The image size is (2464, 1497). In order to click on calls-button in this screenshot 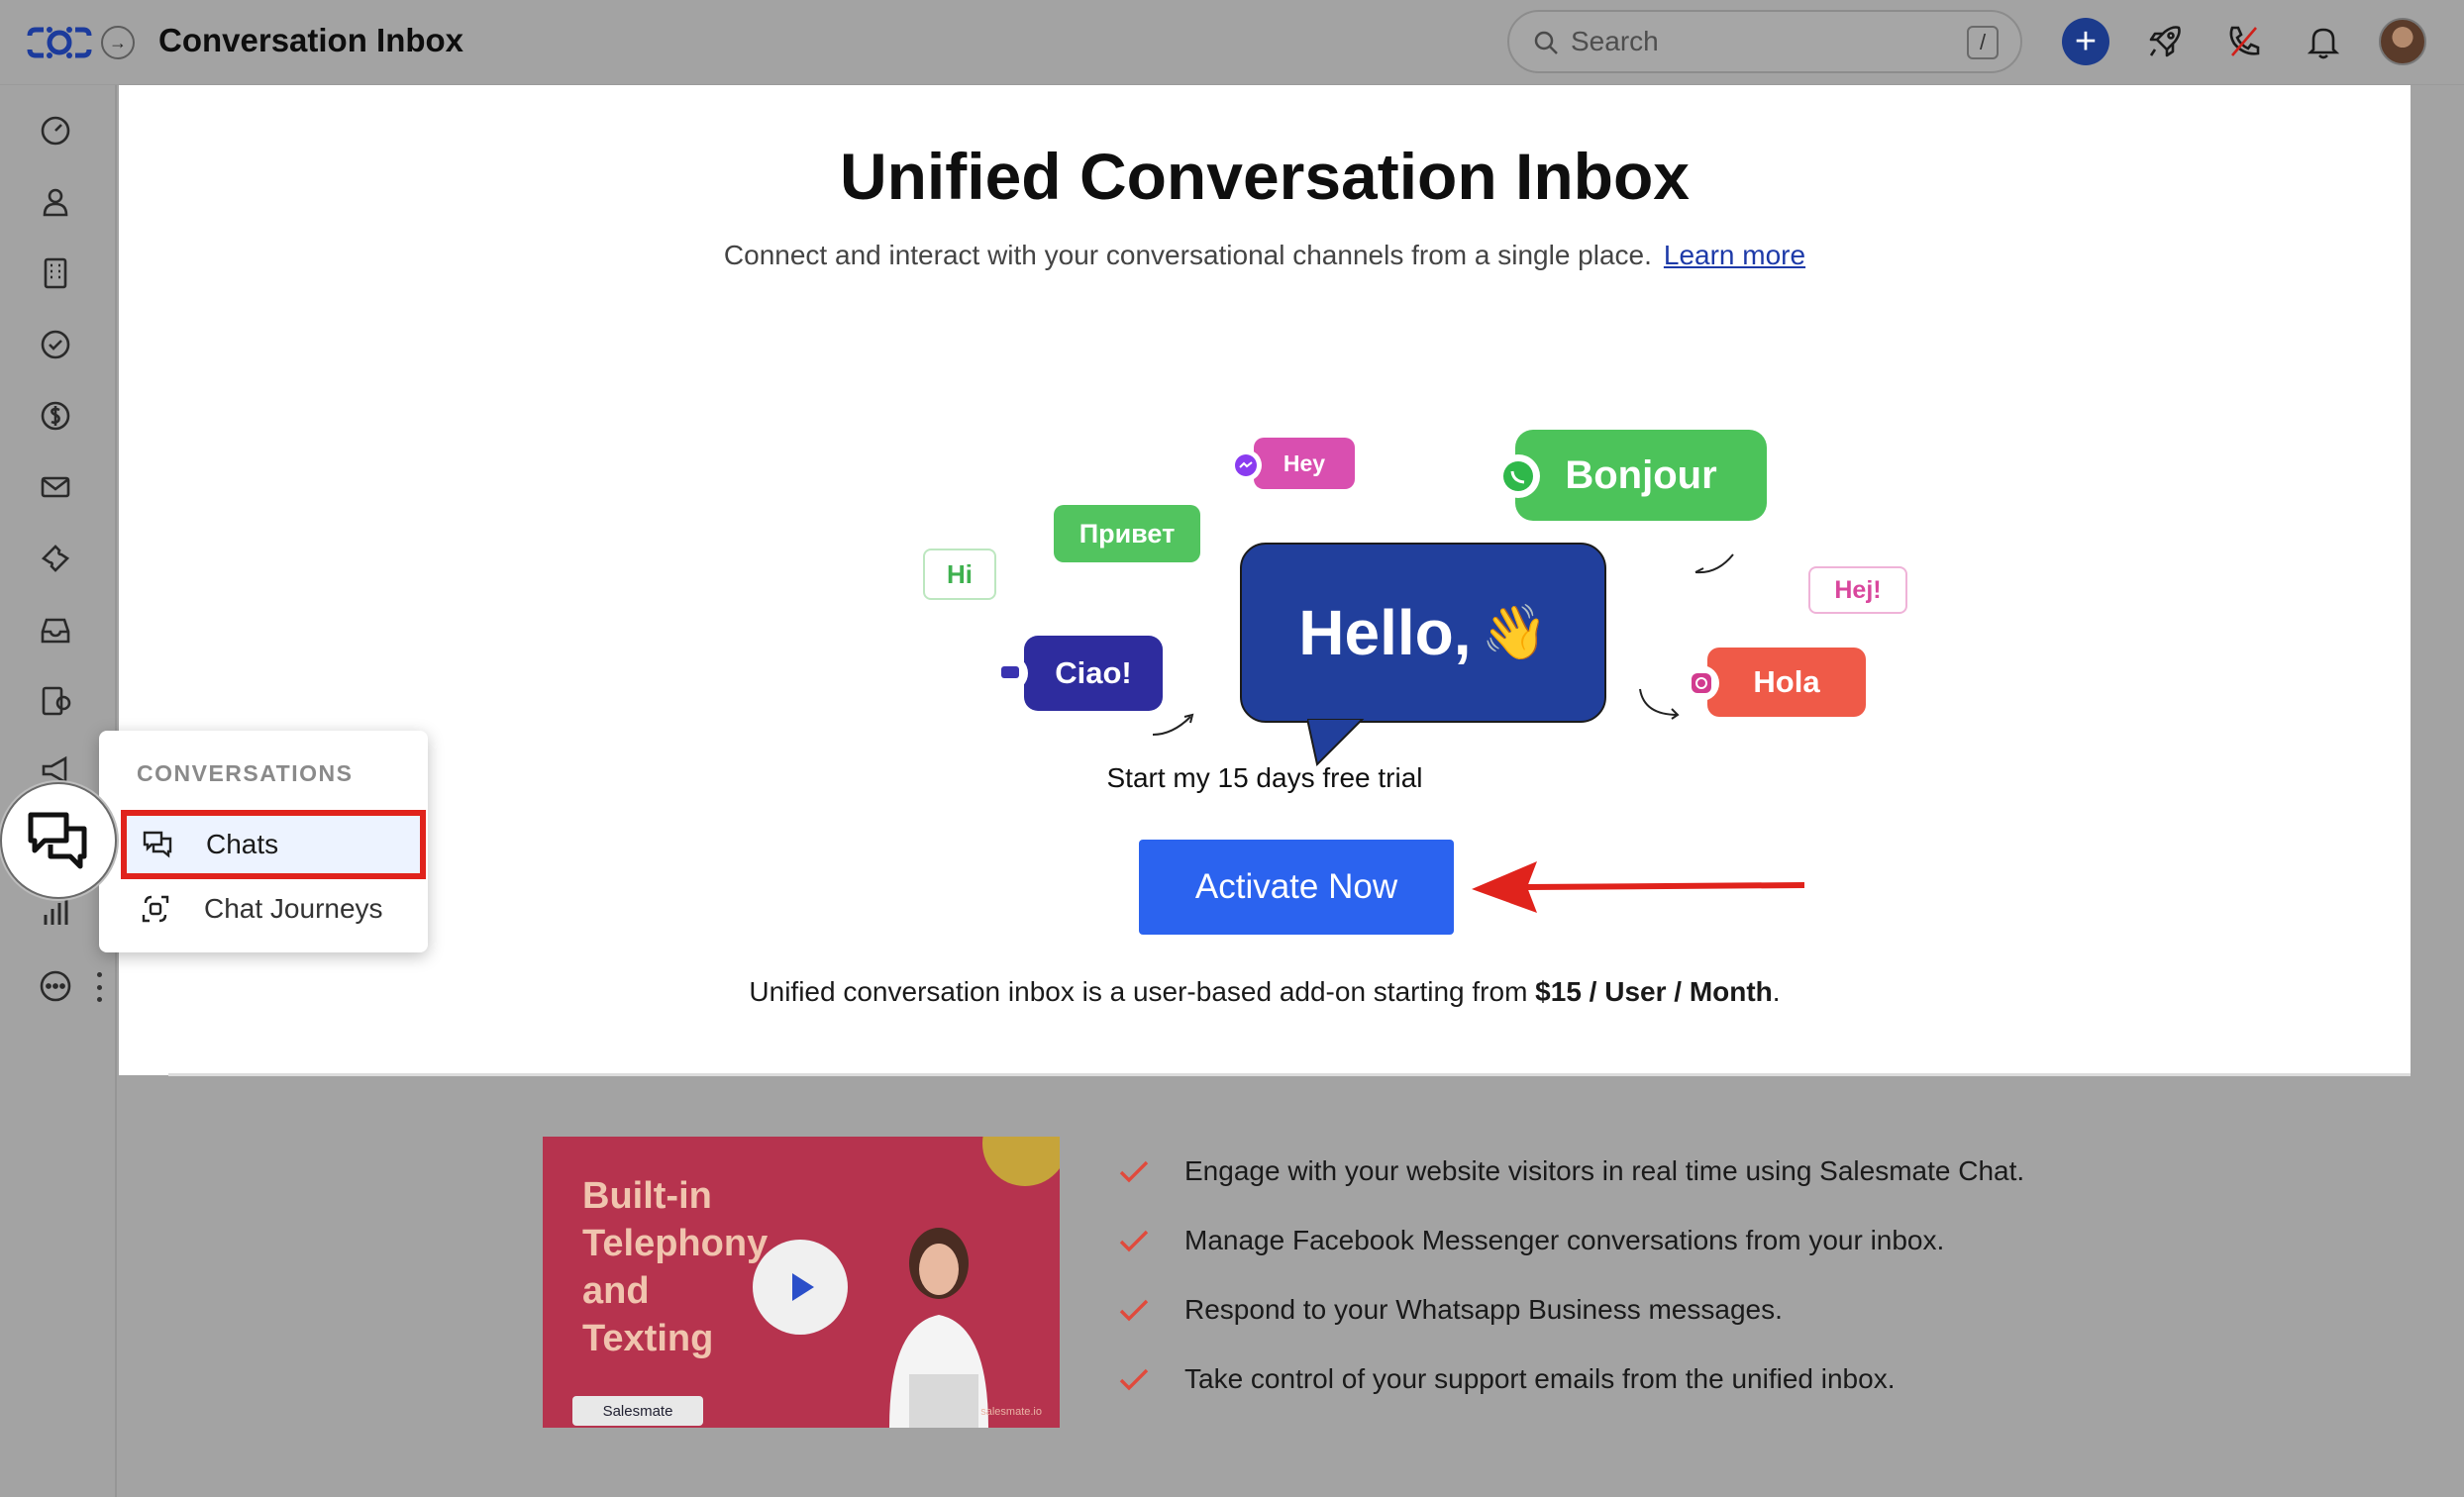, I will do `click(2244, 41)`.